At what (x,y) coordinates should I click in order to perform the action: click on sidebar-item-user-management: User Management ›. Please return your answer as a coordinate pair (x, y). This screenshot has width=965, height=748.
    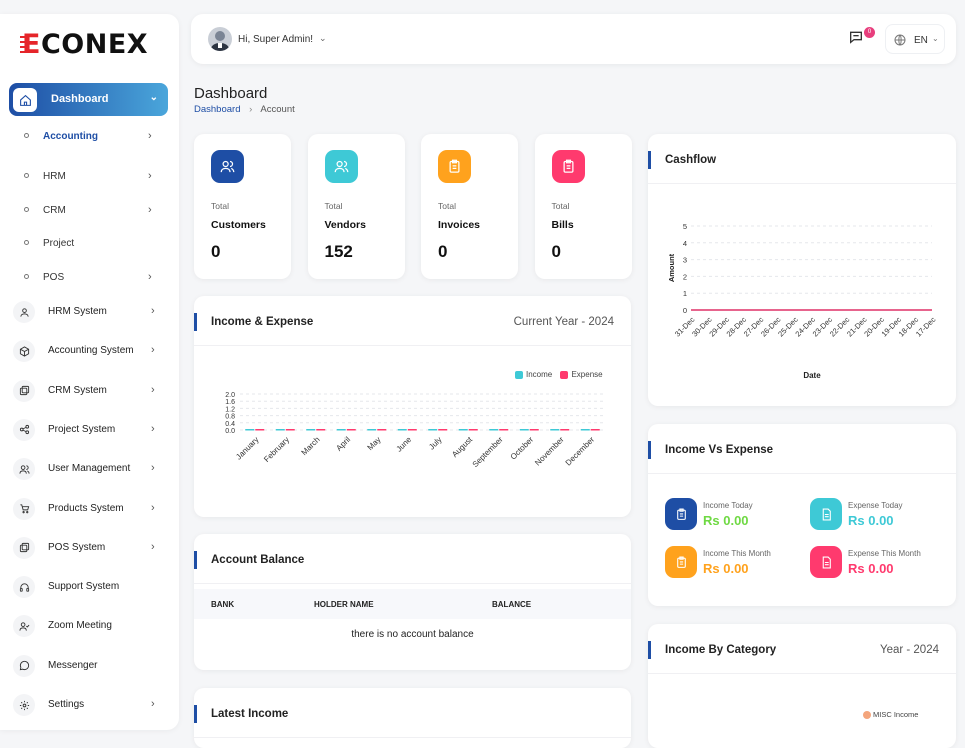
    Looking at the image, I should click on (88, 469).